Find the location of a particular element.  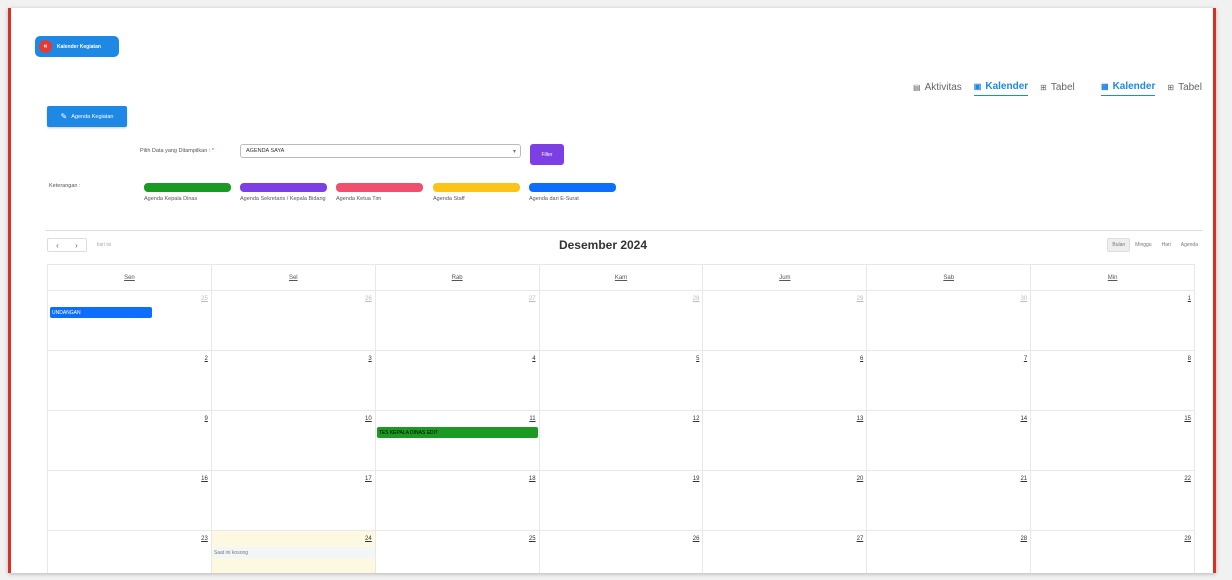

chevron-down-icon: ▾ is located at coordinates (514, 151).